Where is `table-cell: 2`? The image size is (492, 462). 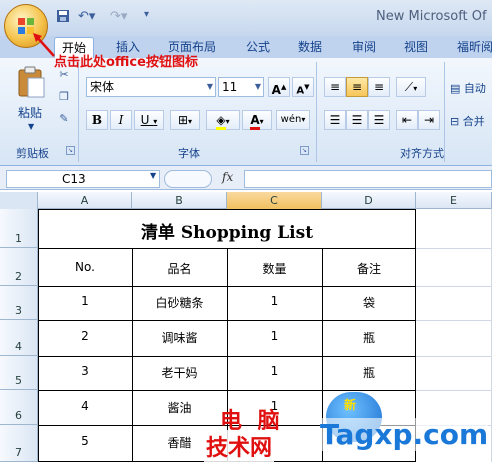
table-cell: 2 is located at coordinates (85, 336).